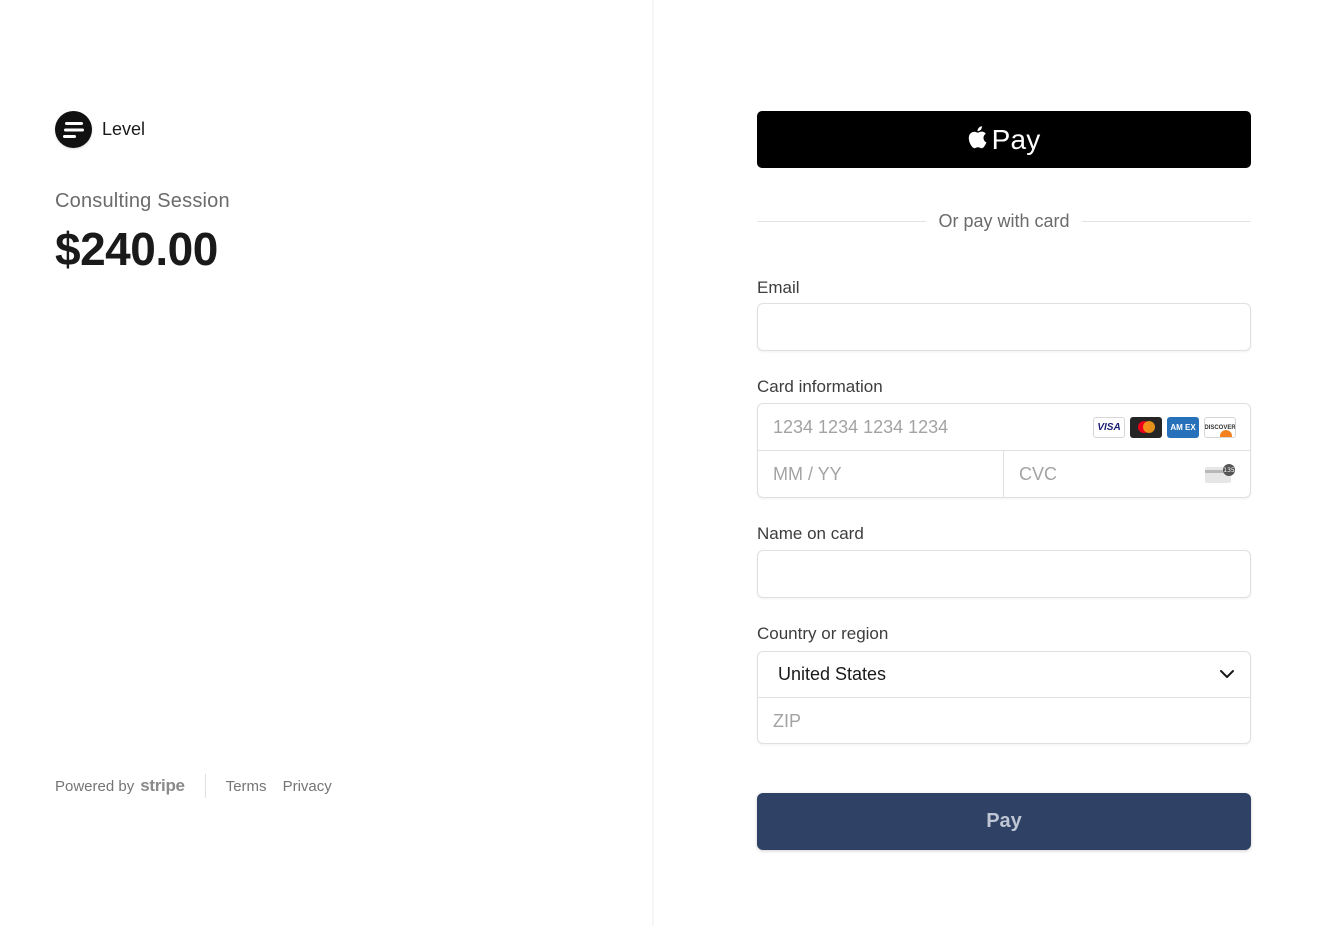 The height and width of the screenshot is (926, 1328). I want to click on country-group: United States, so click(1004, 697).